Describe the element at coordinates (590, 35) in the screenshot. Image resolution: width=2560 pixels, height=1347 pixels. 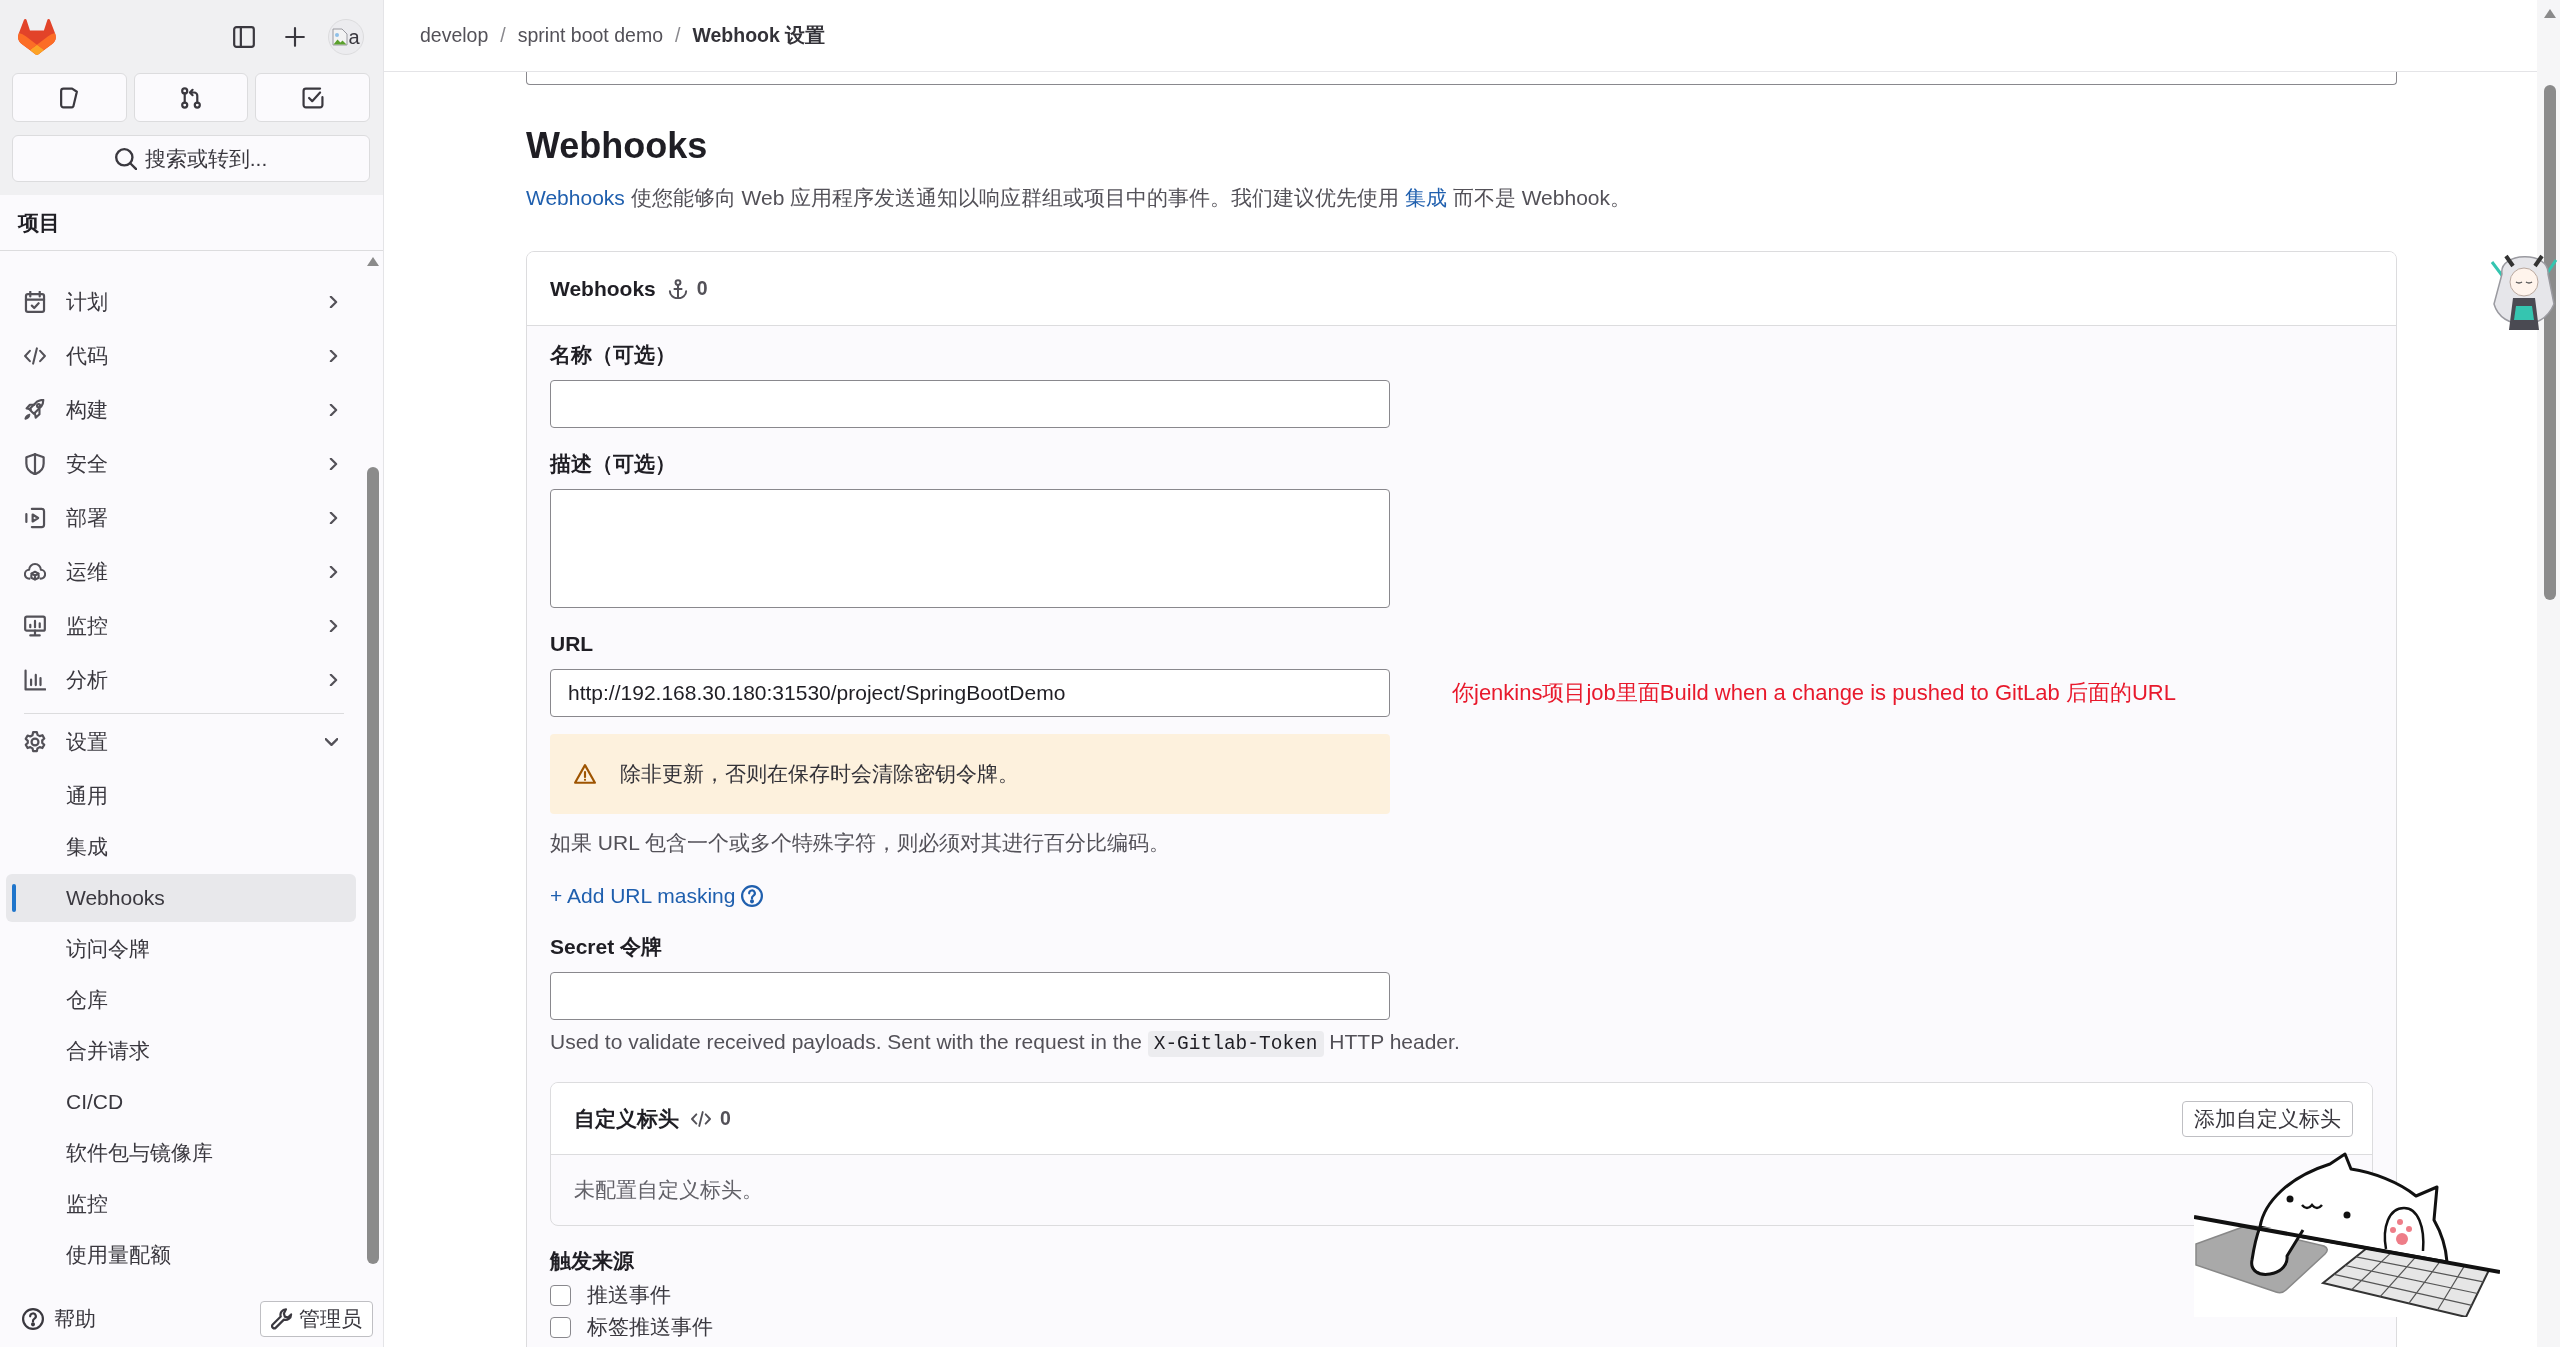
I see `breadcrumb-link: sprint boot demo` at that location.